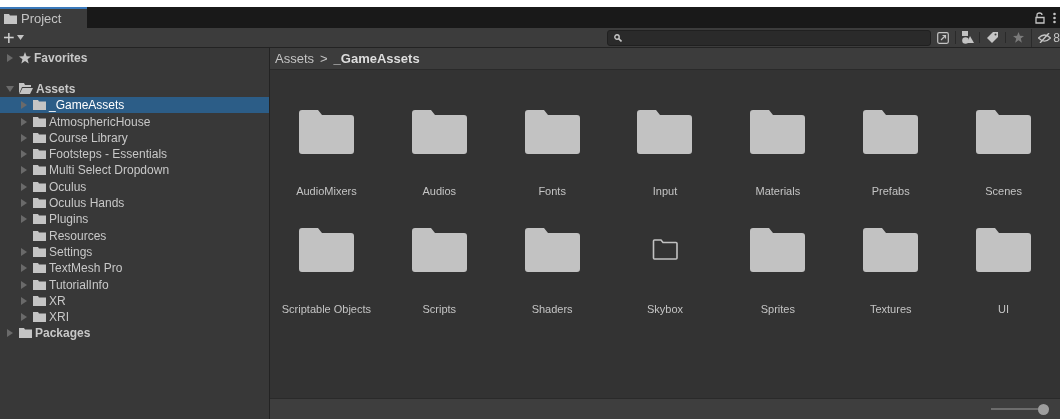 Image resolution: width=1060 pixels, height=419 pixels. I want to click on search-icon, so click(618, 37).